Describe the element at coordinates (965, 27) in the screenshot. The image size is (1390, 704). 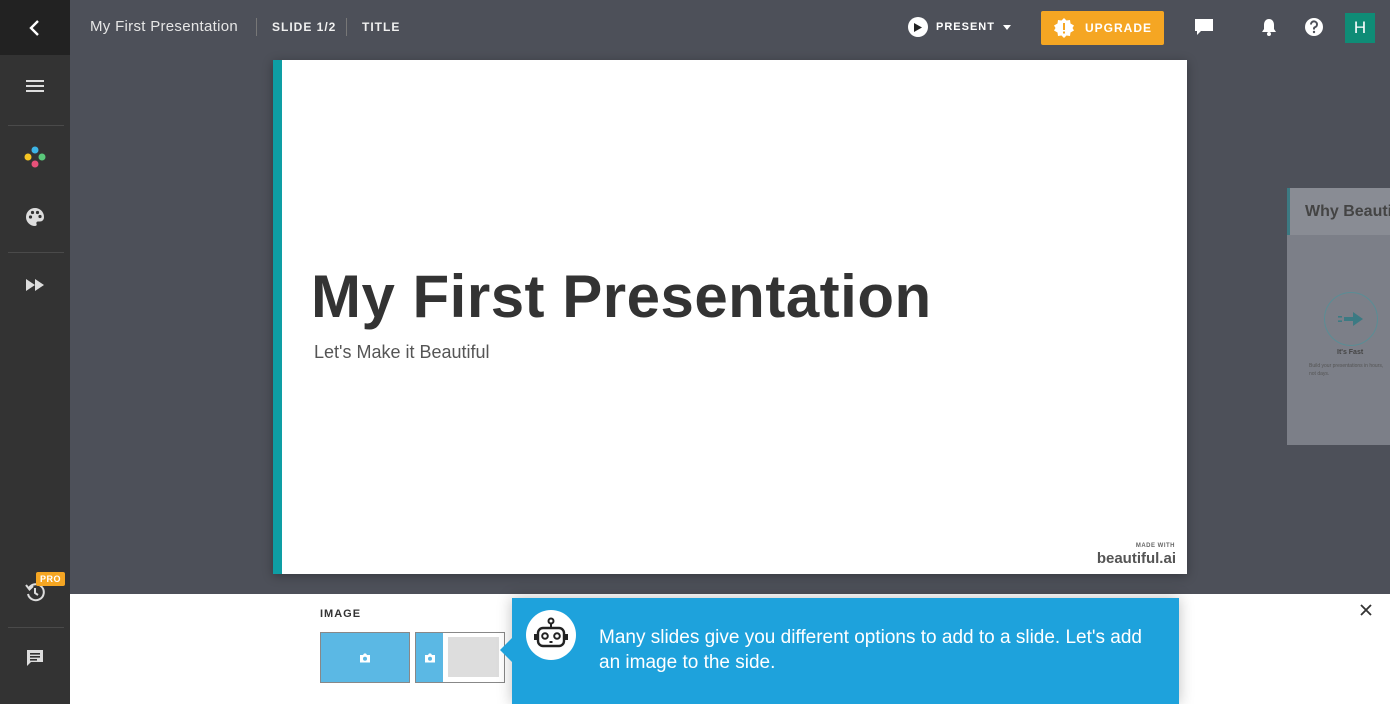
I see `present-label: PRESENT` at that location.